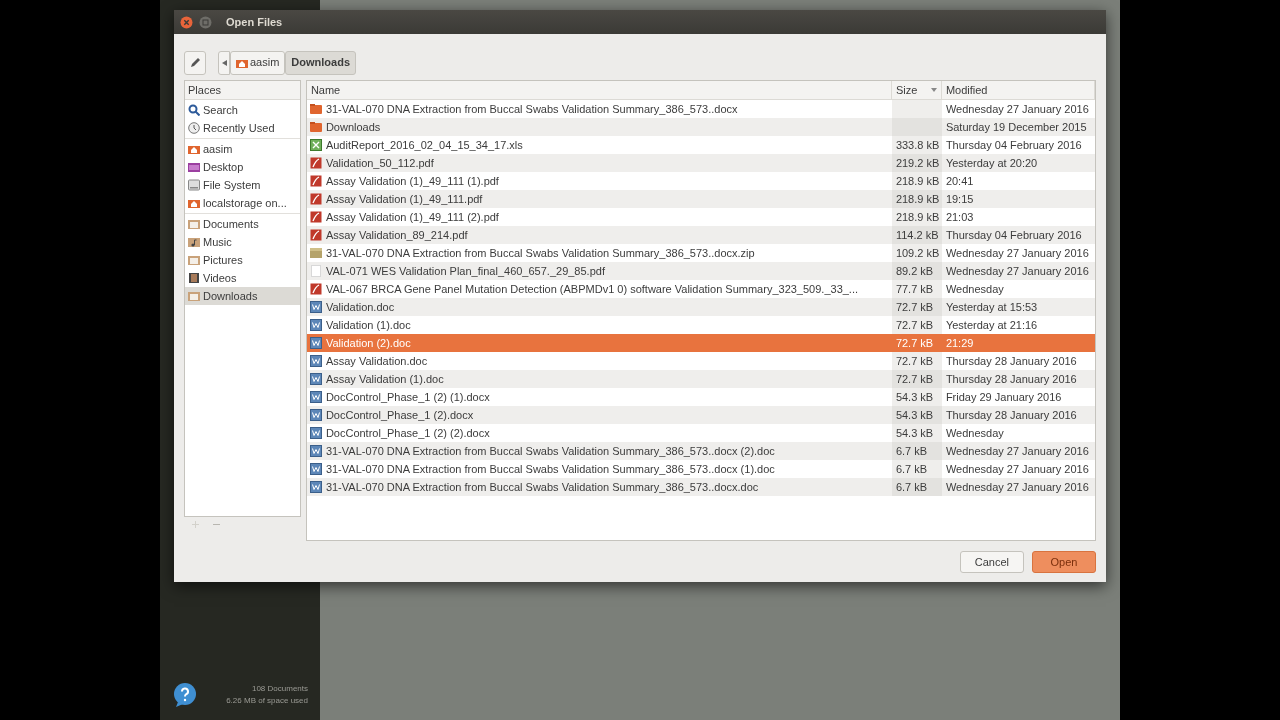 The height and width of the screenshot is (720, 1280). I want to click on place-item: aasim, so click(242, 149).